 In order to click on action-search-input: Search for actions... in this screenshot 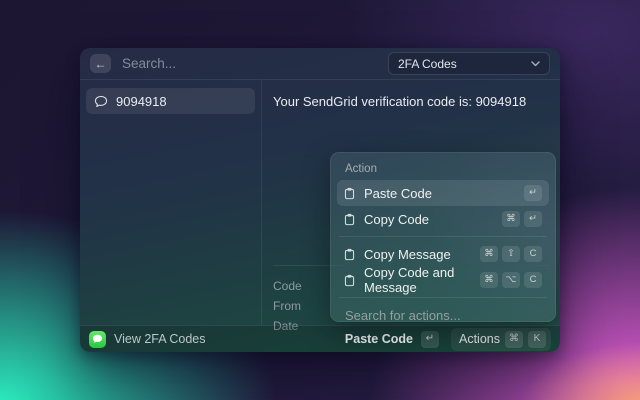, I will do `click(443, 315)`.